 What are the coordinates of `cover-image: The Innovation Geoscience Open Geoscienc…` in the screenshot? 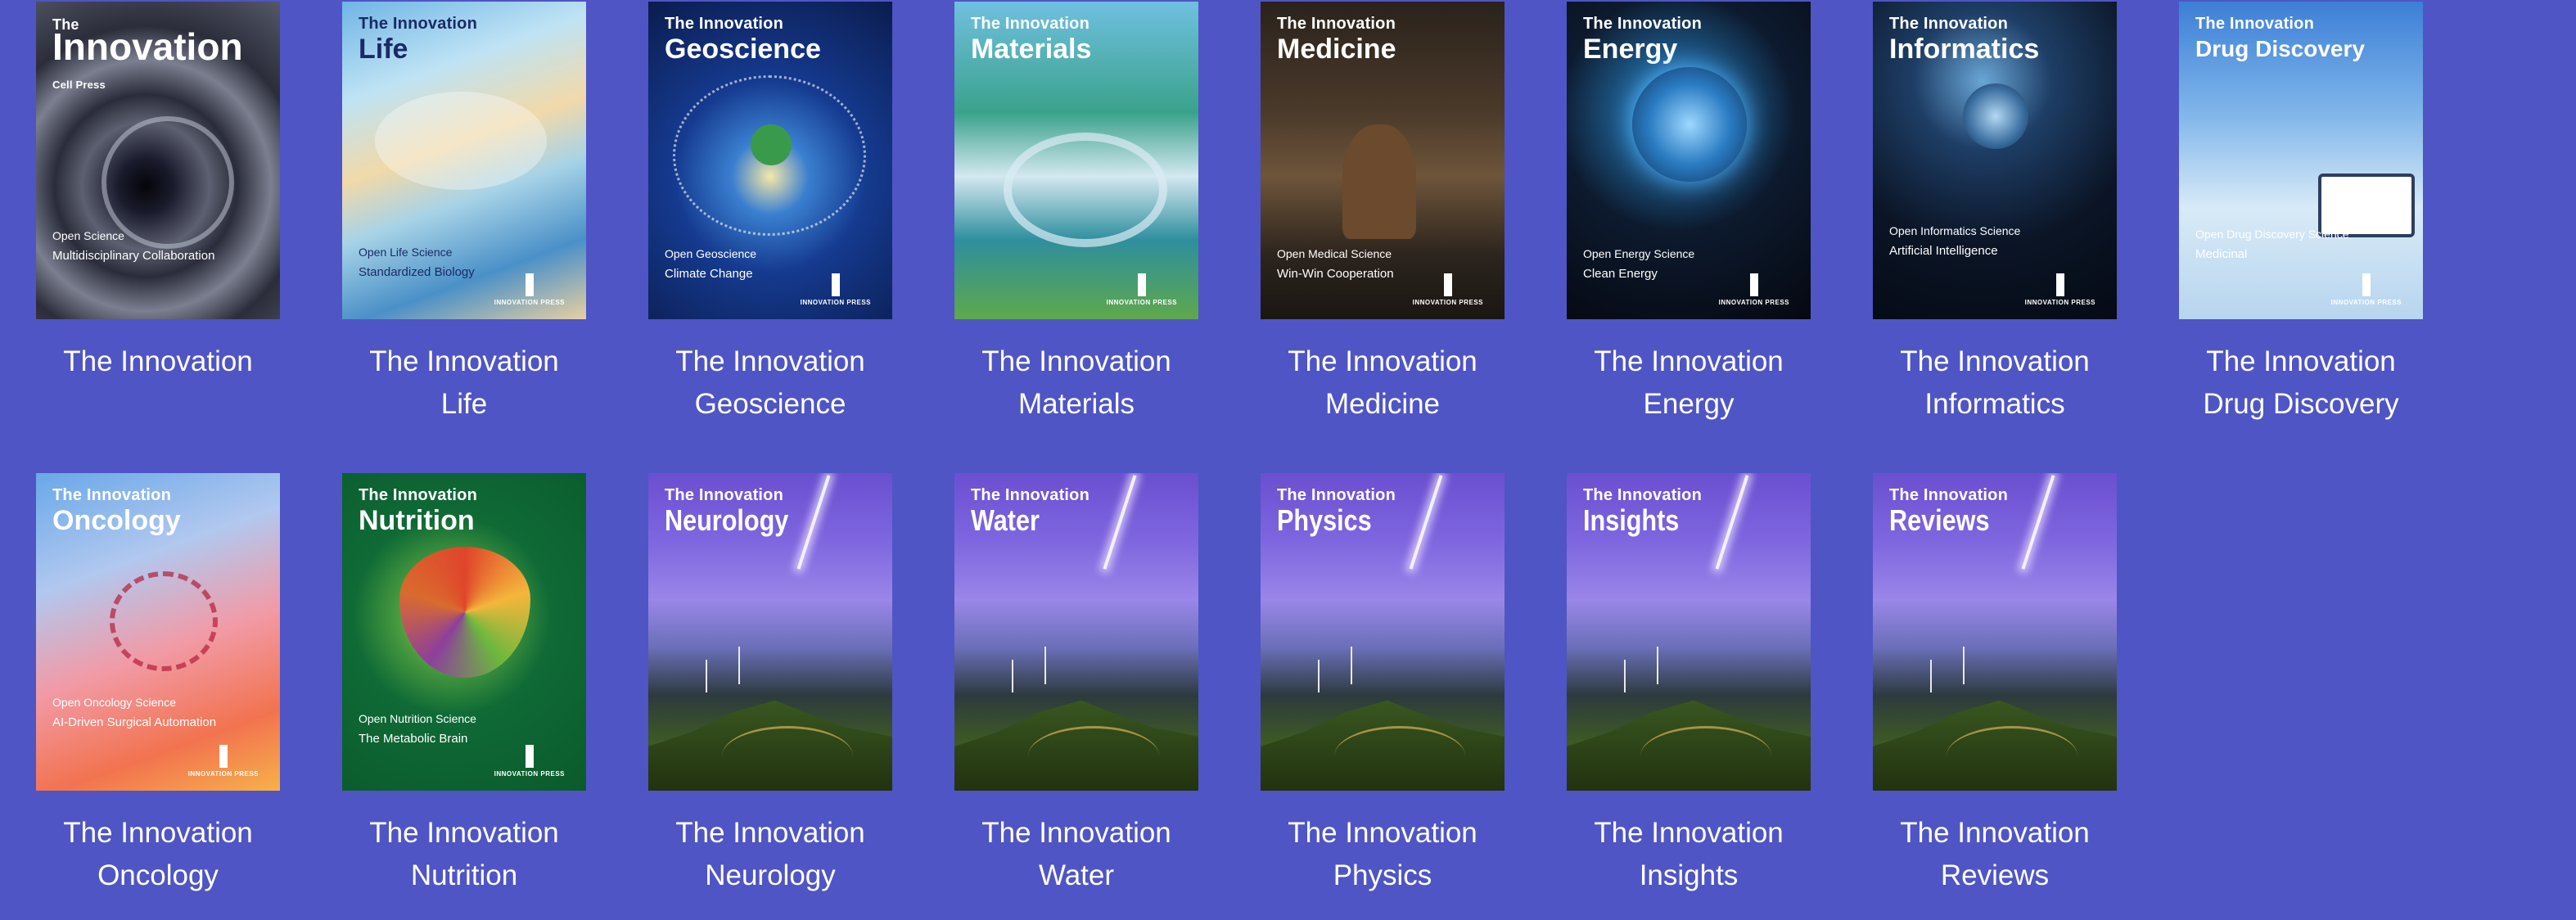 It's located at (770, 160).